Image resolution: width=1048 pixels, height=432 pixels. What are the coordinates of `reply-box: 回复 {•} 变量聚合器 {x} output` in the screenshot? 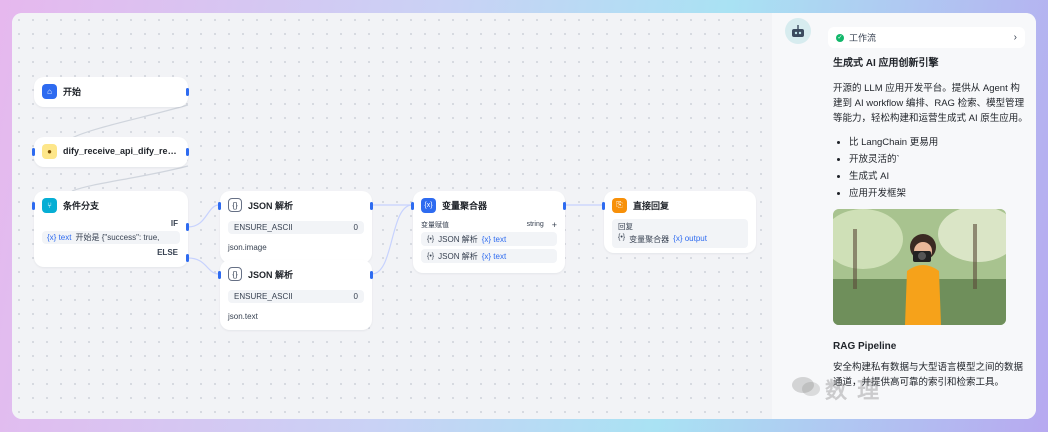 It's located at (680, 233).